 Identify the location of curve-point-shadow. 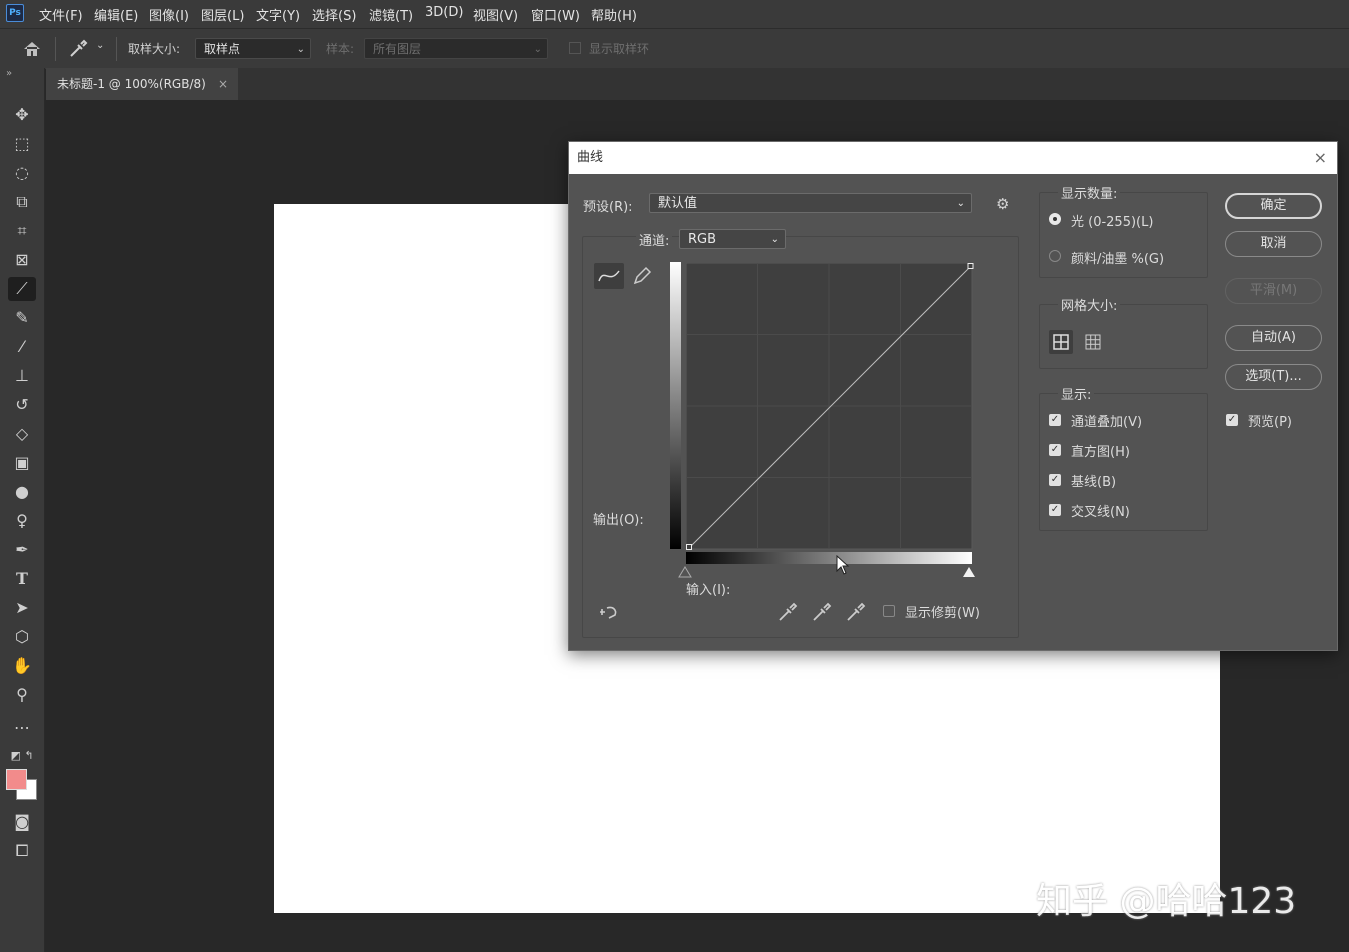
(689, 547).